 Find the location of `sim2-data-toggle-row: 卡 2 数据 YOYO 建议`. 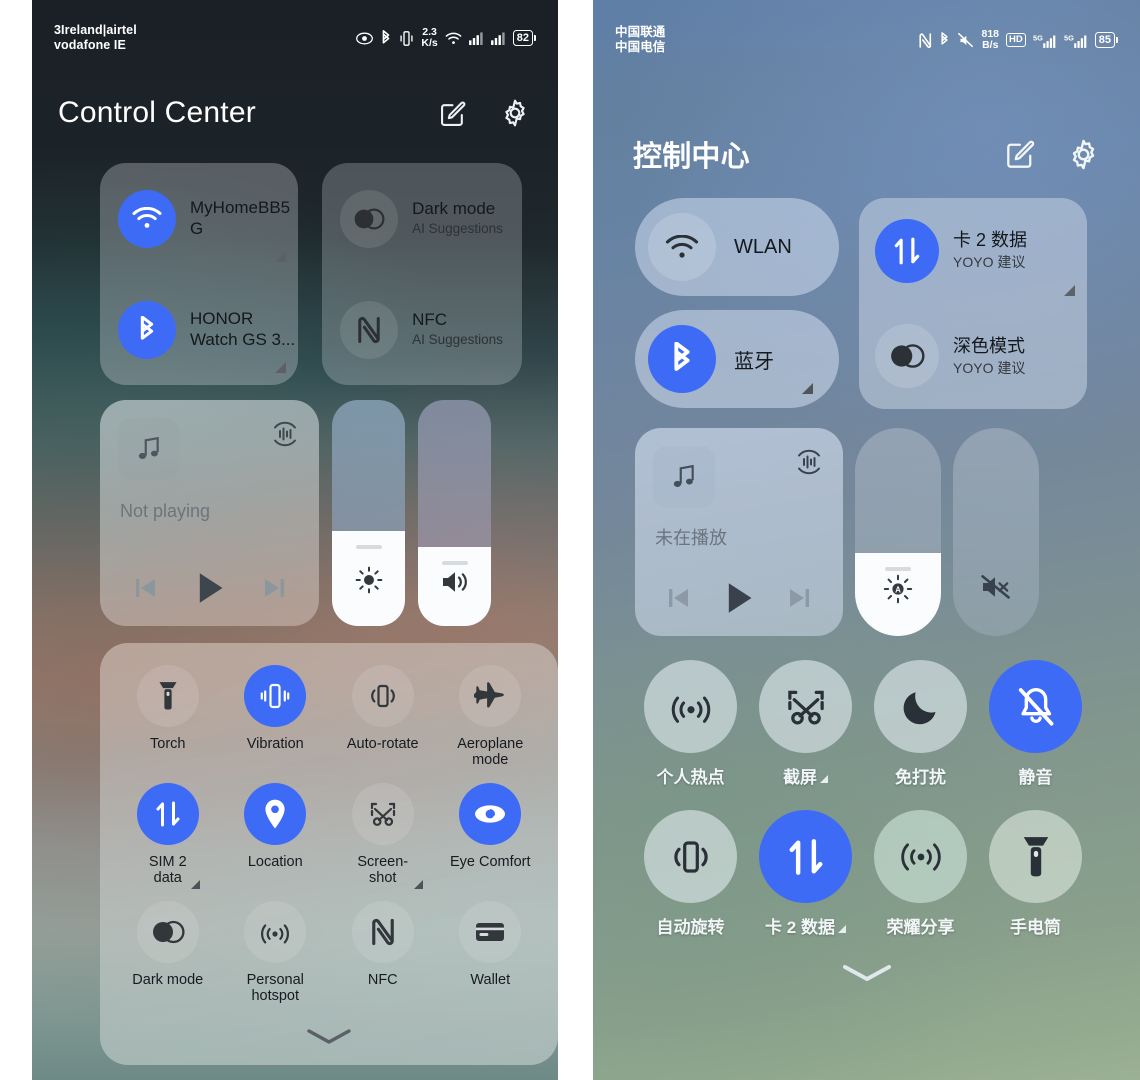

sim2-data-toggle-row: 卡 2 数据 YOYO 建议 is located at coordinates (973, 251).